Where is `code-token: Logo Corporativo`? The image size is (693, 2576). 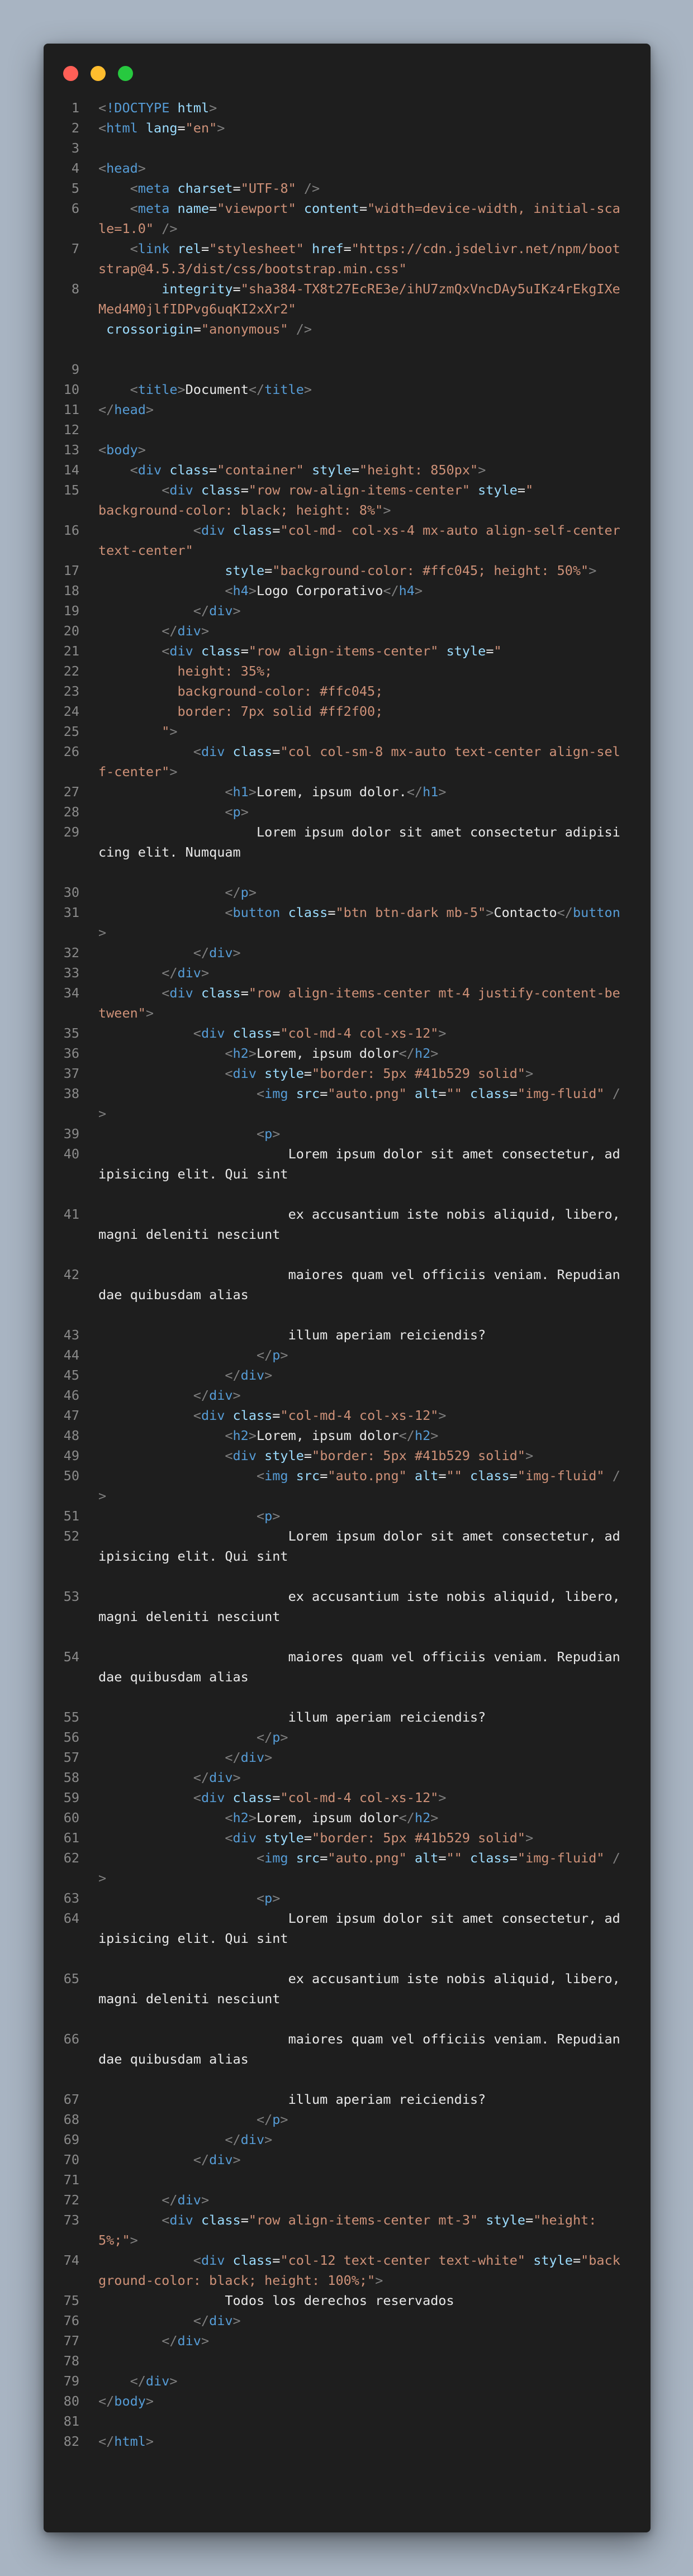 code-token: Logo Corporativo is located at coordinates (319, 590).